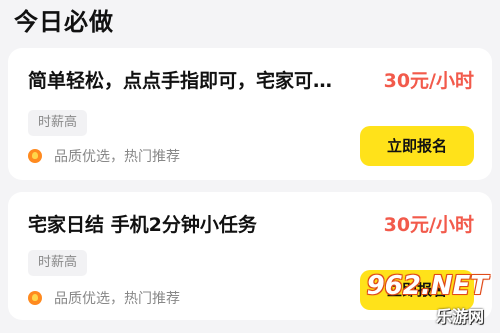 Image resolution: width=500 pixels, height=333 pixels. Describe the element at coordinates (427, 286) in the screenshot. I see `watermark-main-text: 962.NET` at that location.